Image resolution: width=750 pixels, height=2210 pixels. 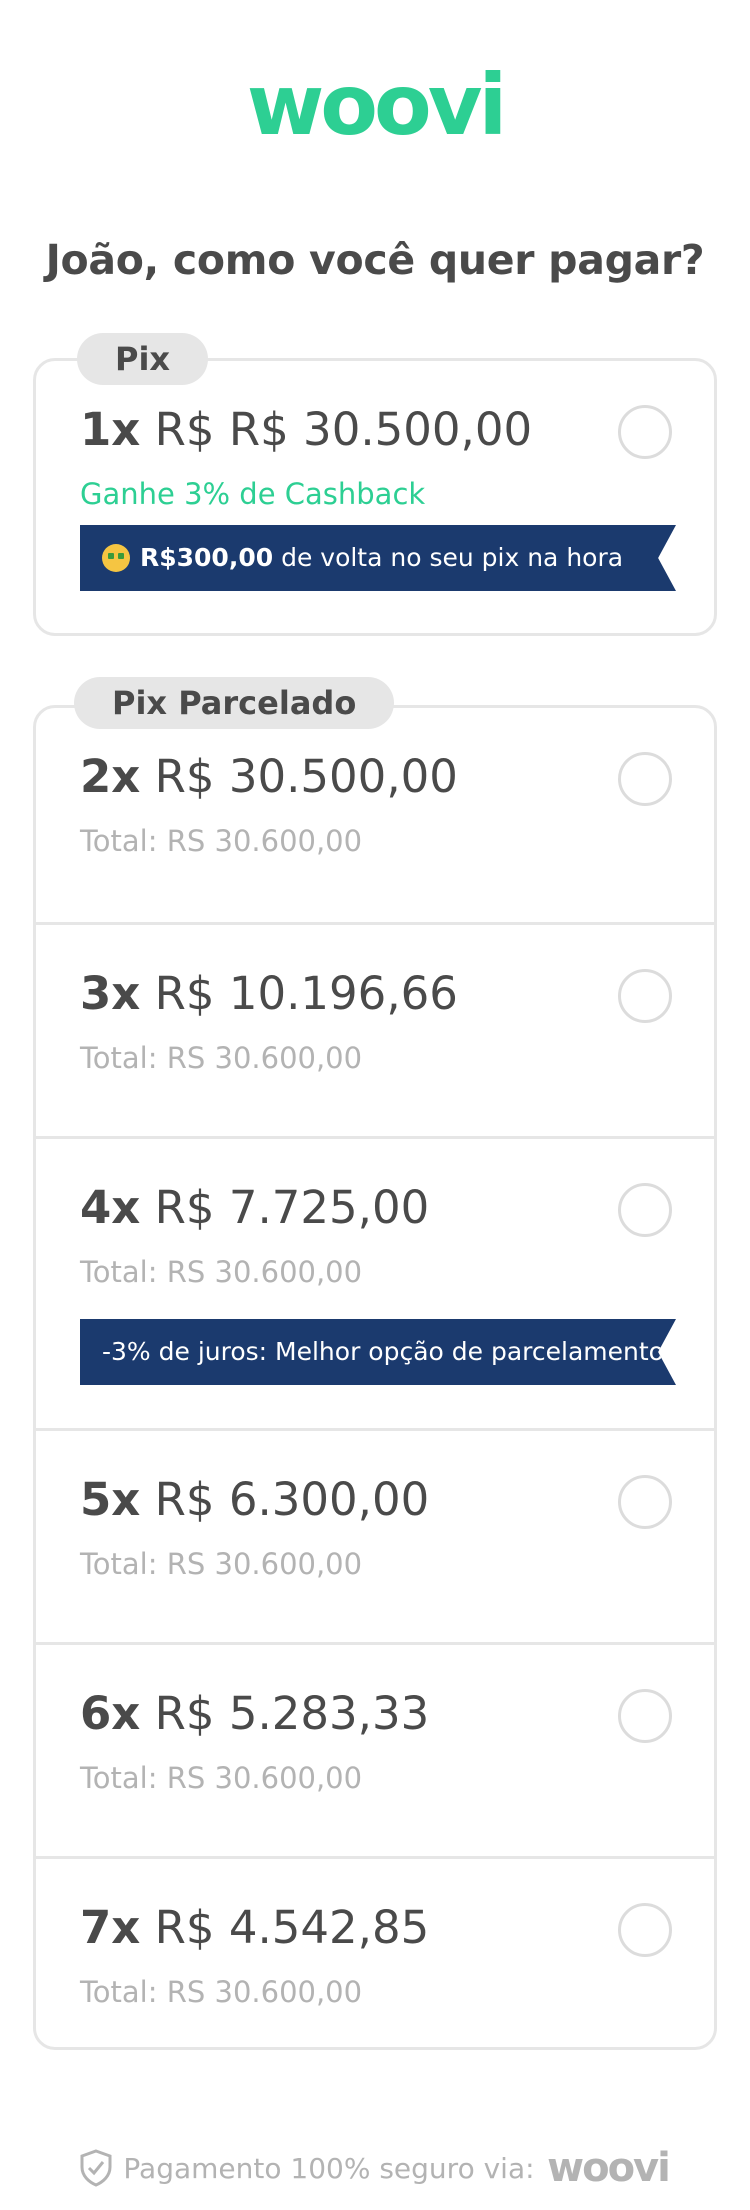 What do you see at coordinates (143, 359) in the screenshot?
I see `pix-group-label: Pix` at bounding box center [143, 359].